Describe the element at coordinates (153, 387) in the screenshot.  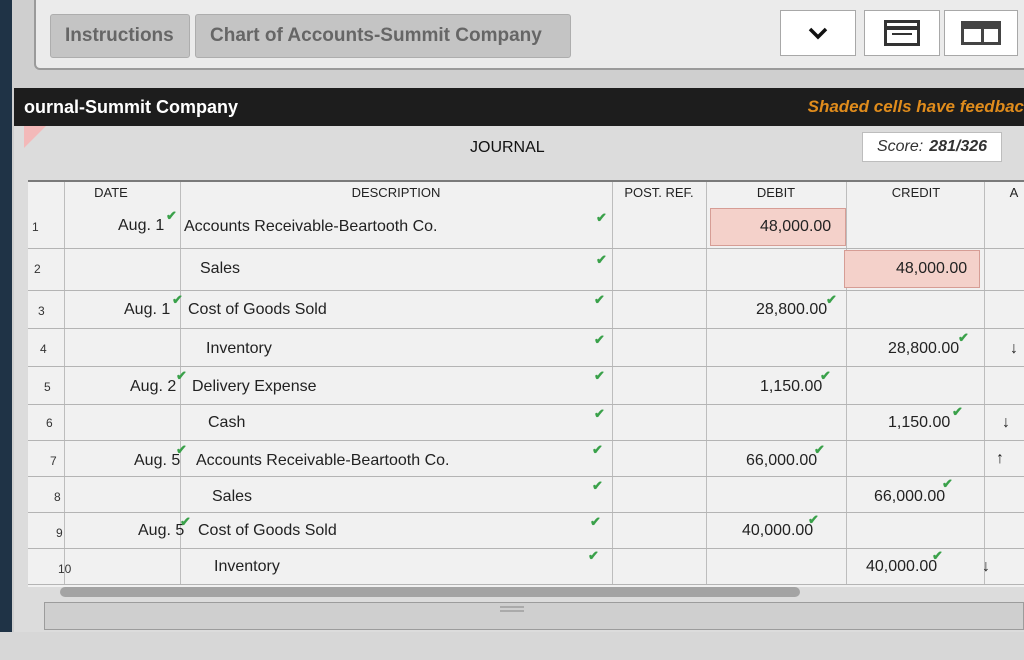
I see `date-cell: Aug. 2` at that location.